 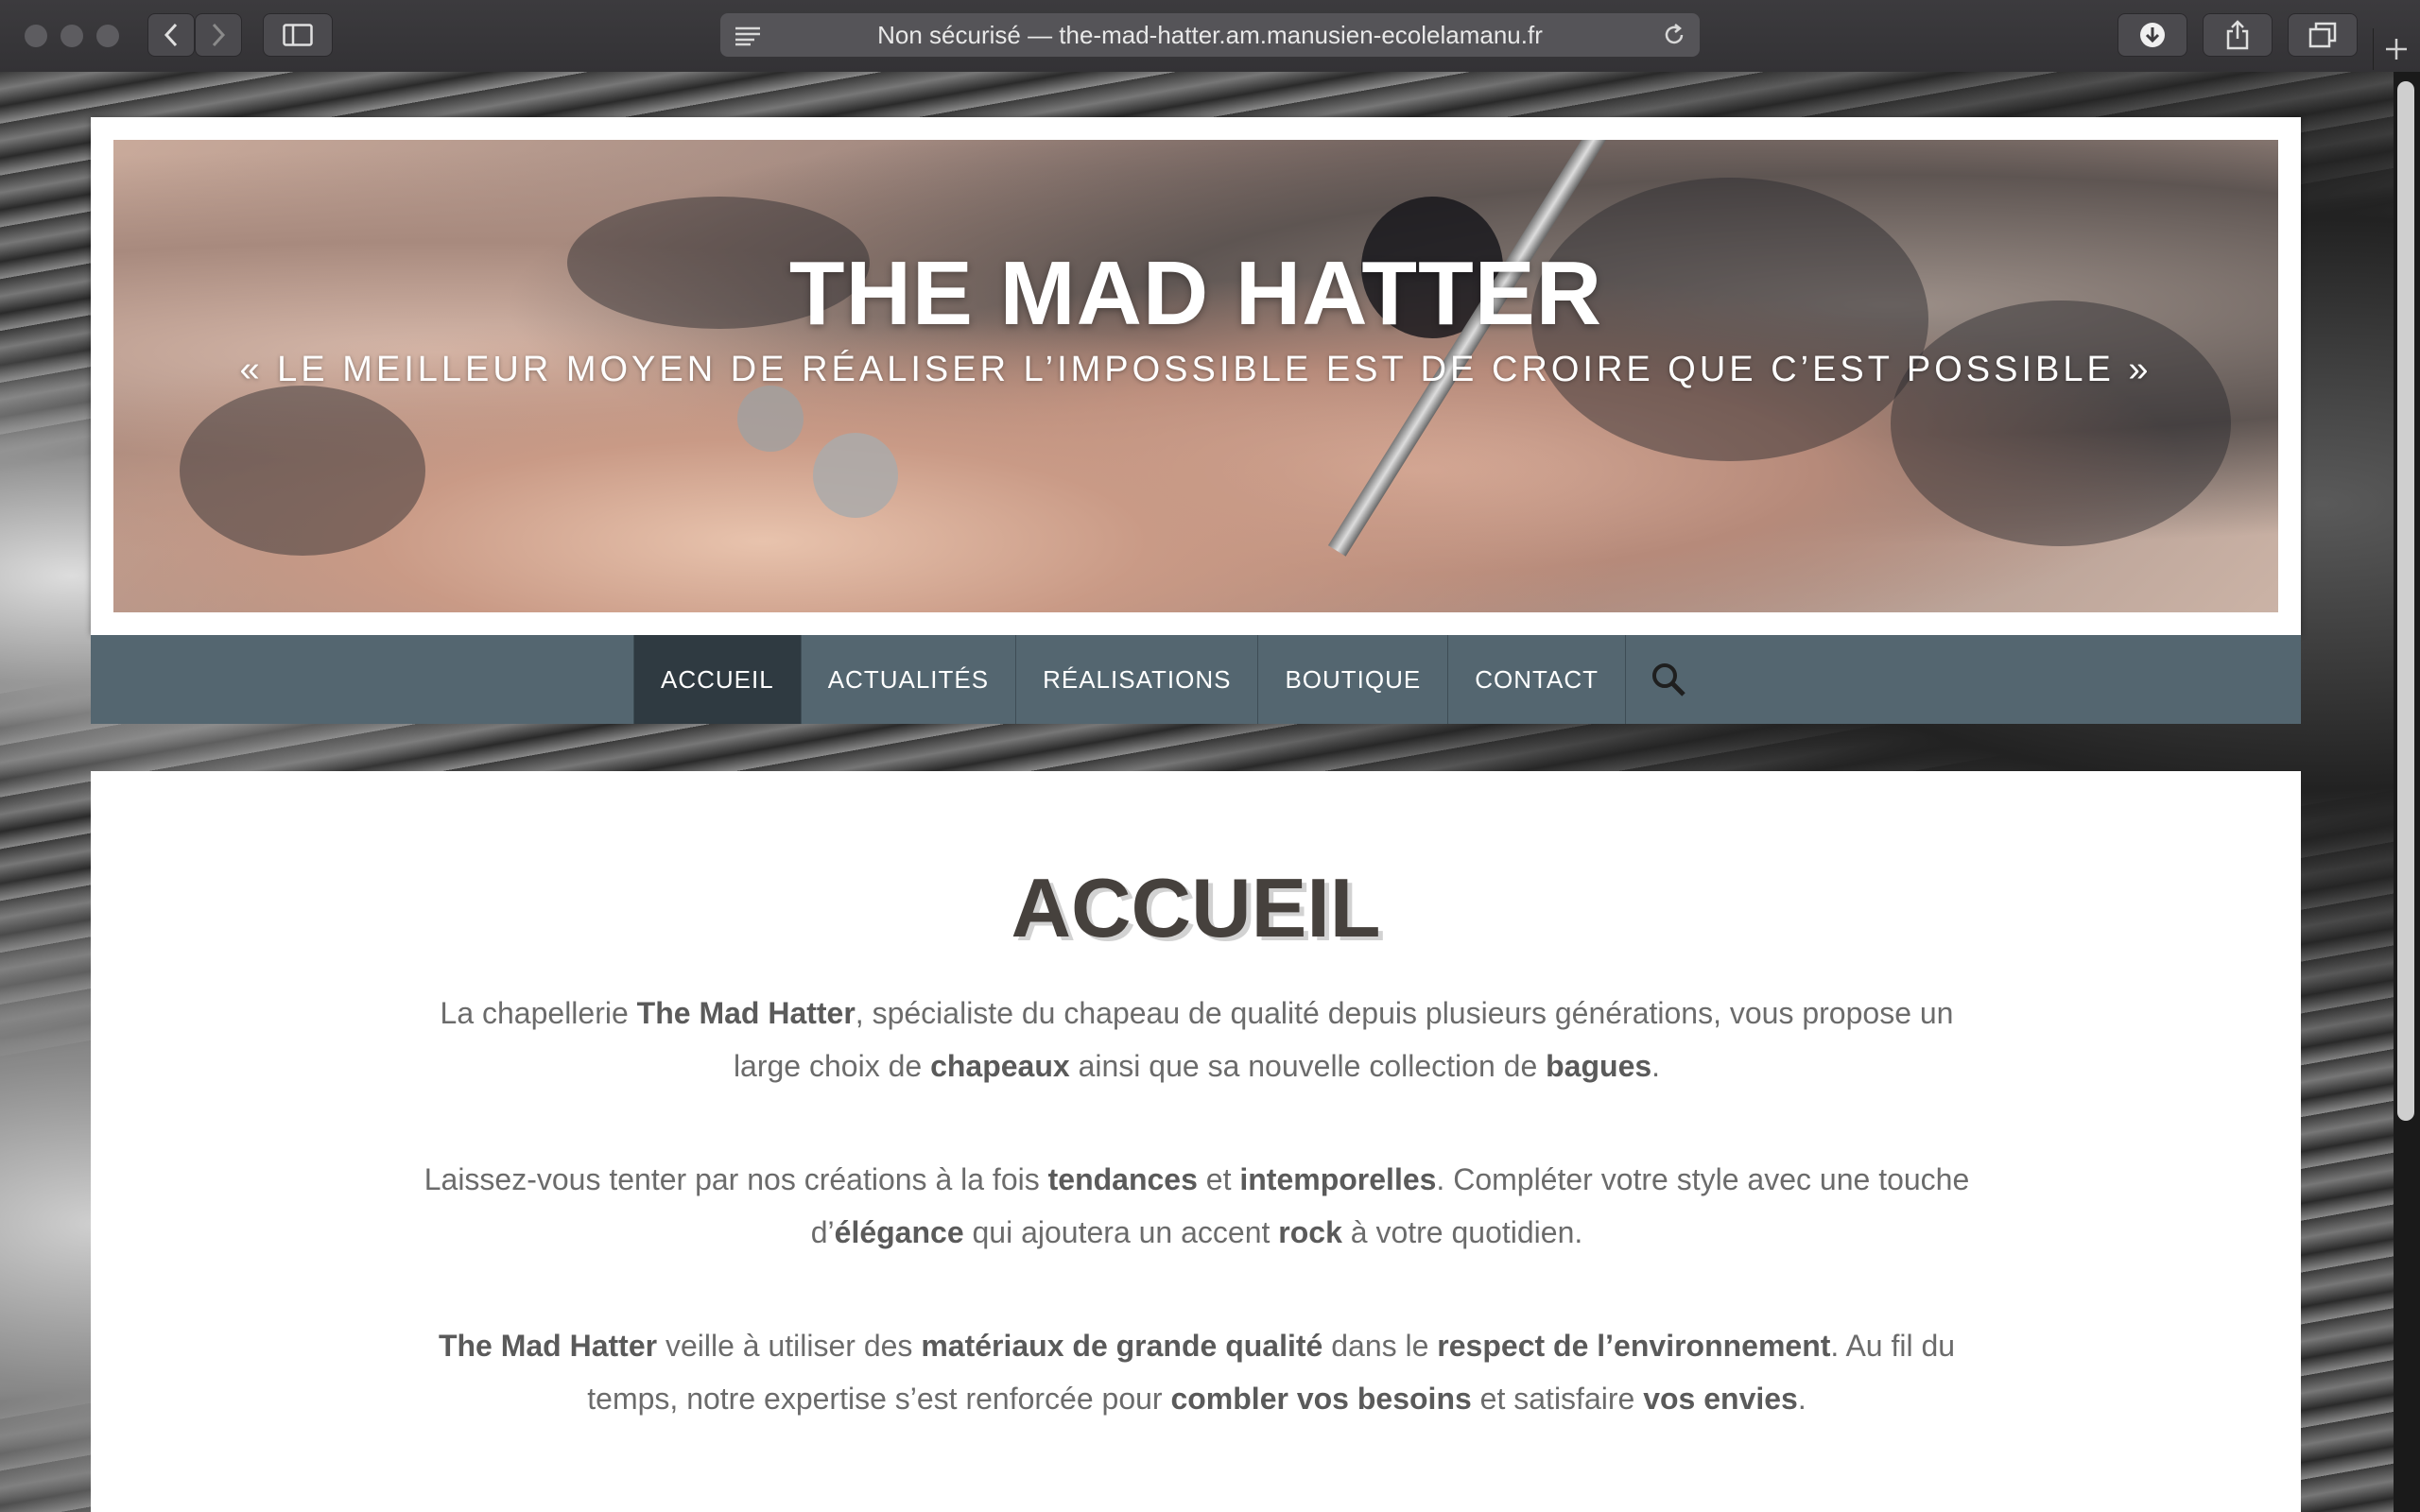 What do you see at coordinates (1121, 1232) in the screenshot?
I see `text: qui ajoutera un accent` at bounding box center [1121, 1232].